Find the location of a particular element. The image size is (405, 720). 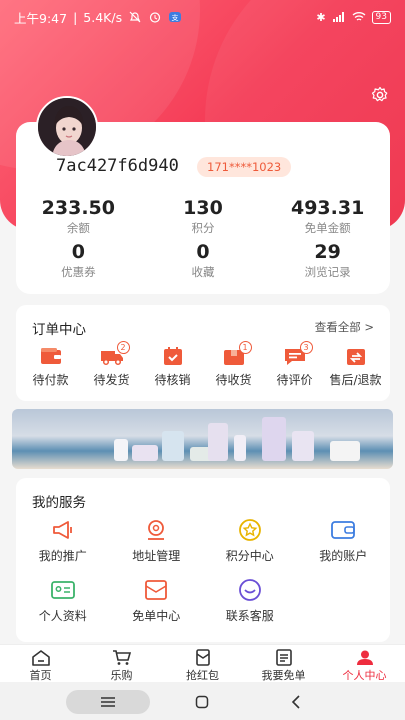

avatar is located at coordinates (67, 127).